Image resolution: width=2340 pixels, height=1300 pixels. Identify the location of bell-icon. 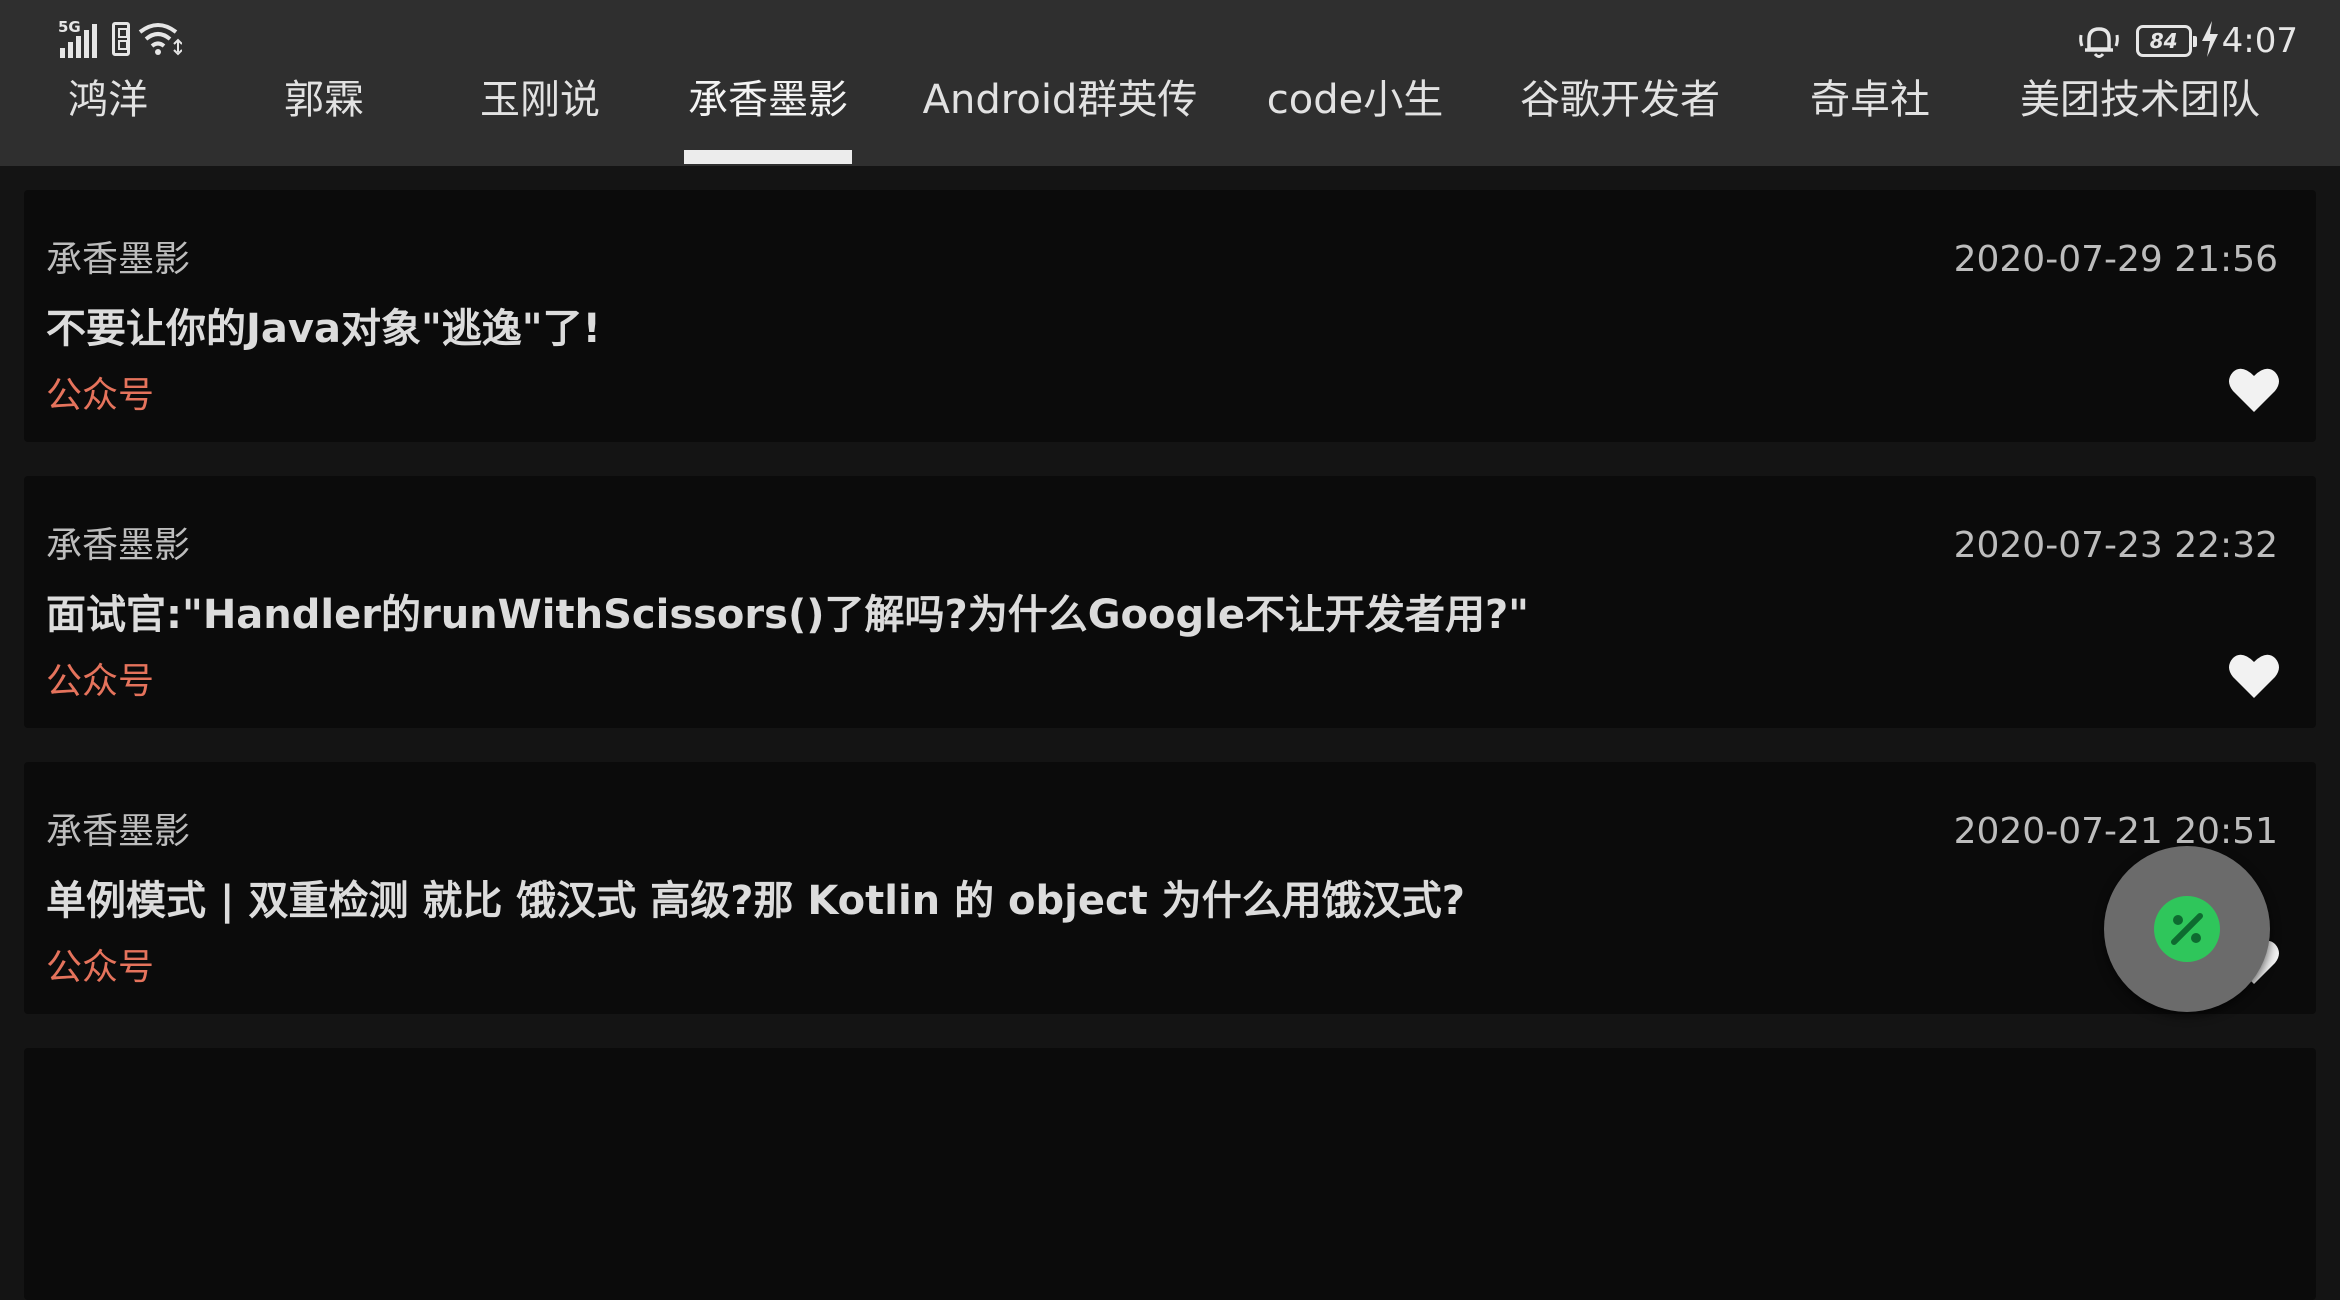
(2099, 41).